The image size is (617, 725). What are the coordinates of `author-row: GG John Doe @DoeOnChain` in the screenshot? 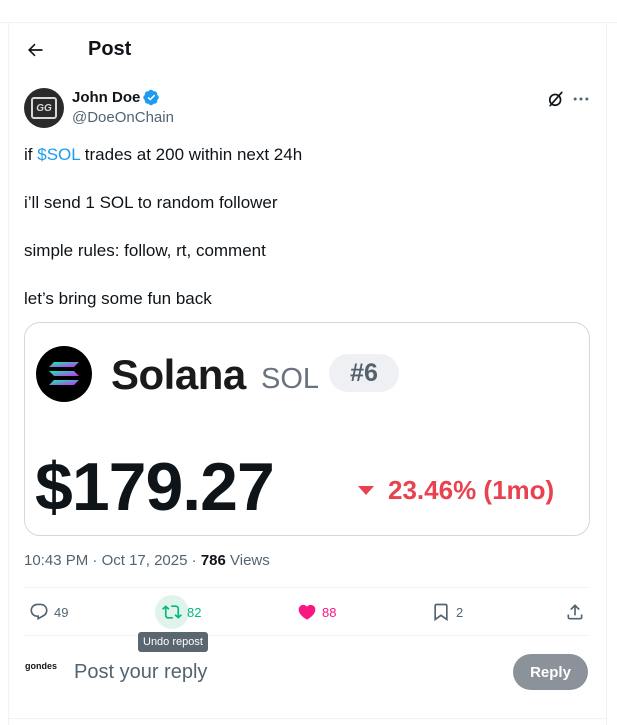 It's located at (309, 109).